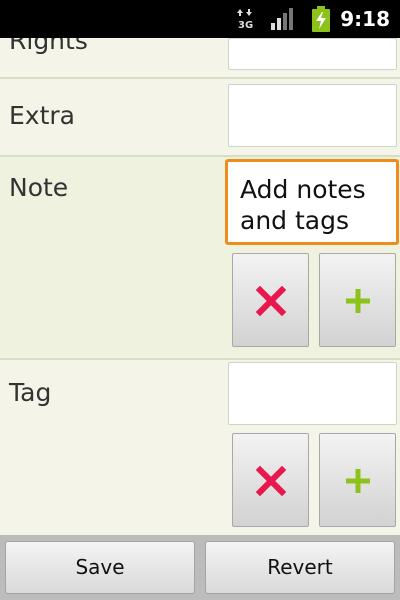 This screenshot has width=400, height=600. Describe the element at coordinates (312, 393) in the screenshot. I see `tag-input` at that location.